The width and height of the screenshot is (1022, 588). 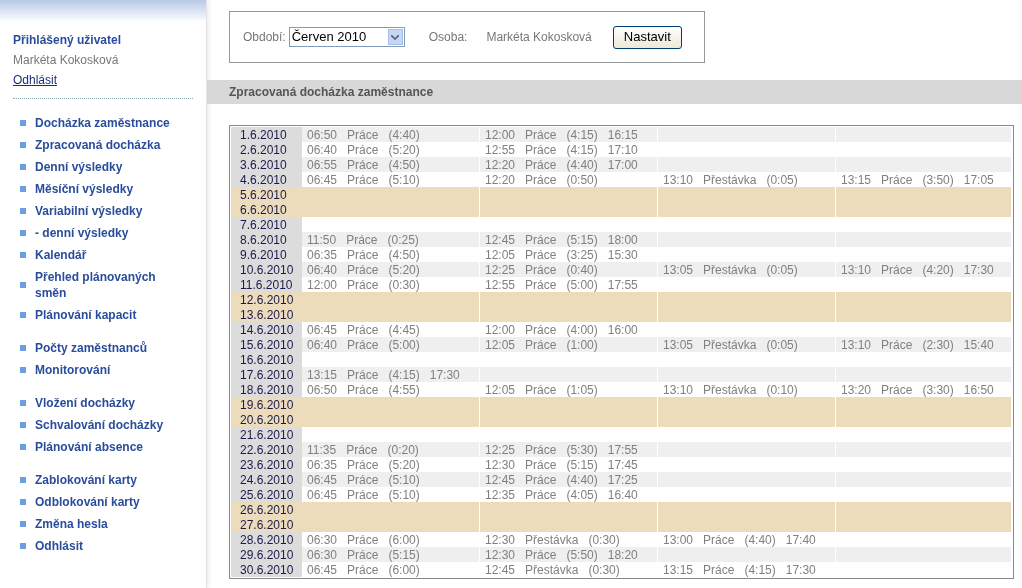 What do you see at coordinates (647, 37) in the screenshot?
I see `set-button: Nastavit` at bounding box center [647, 37].